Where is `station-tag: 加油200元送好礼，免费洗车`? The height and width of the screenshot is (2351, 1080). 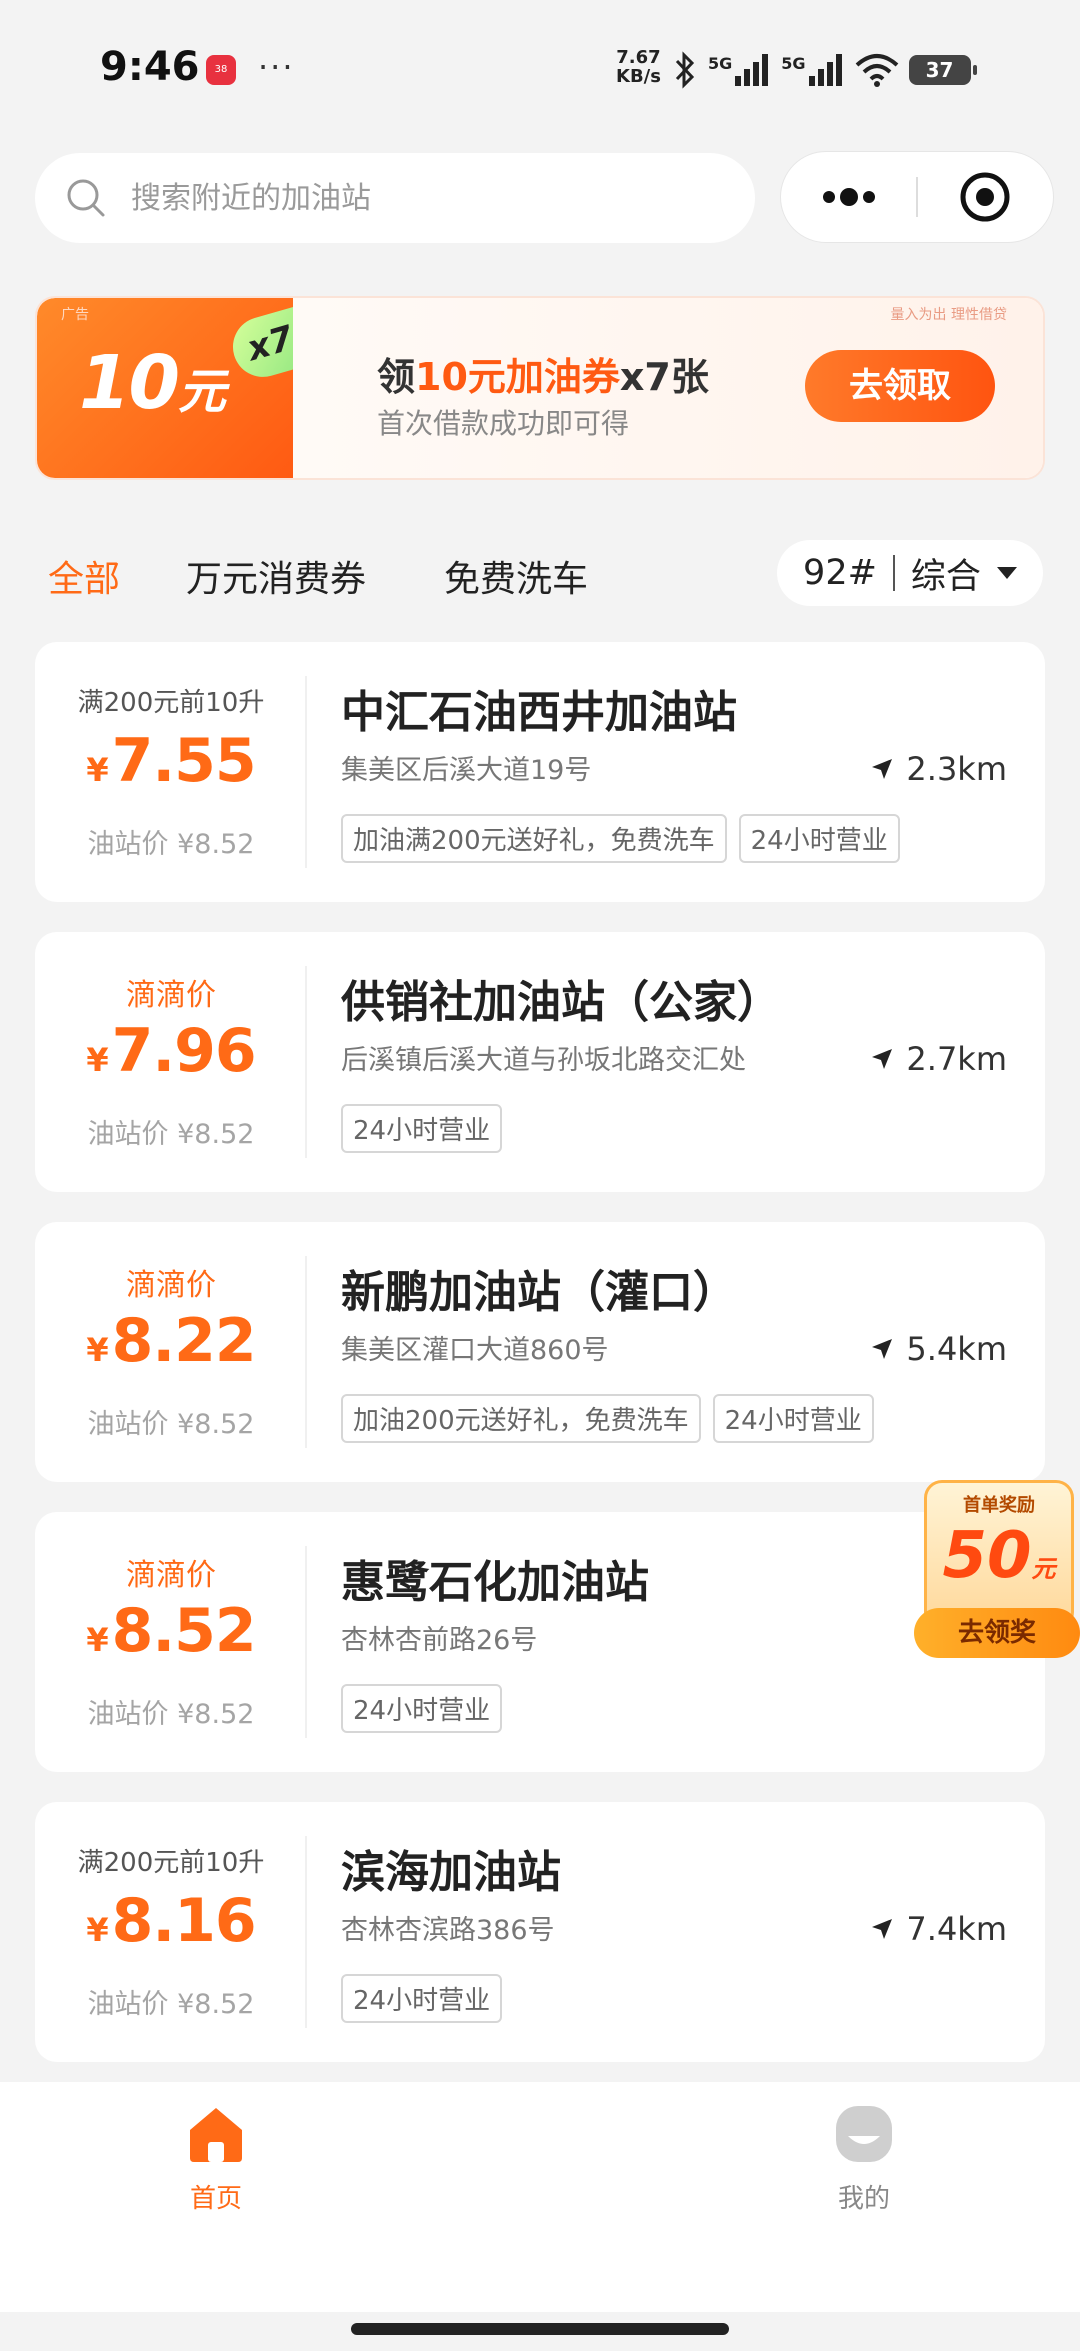
station-tag: 加油200元送好礼，免费洗车 is located at coordinates (521, 1418).